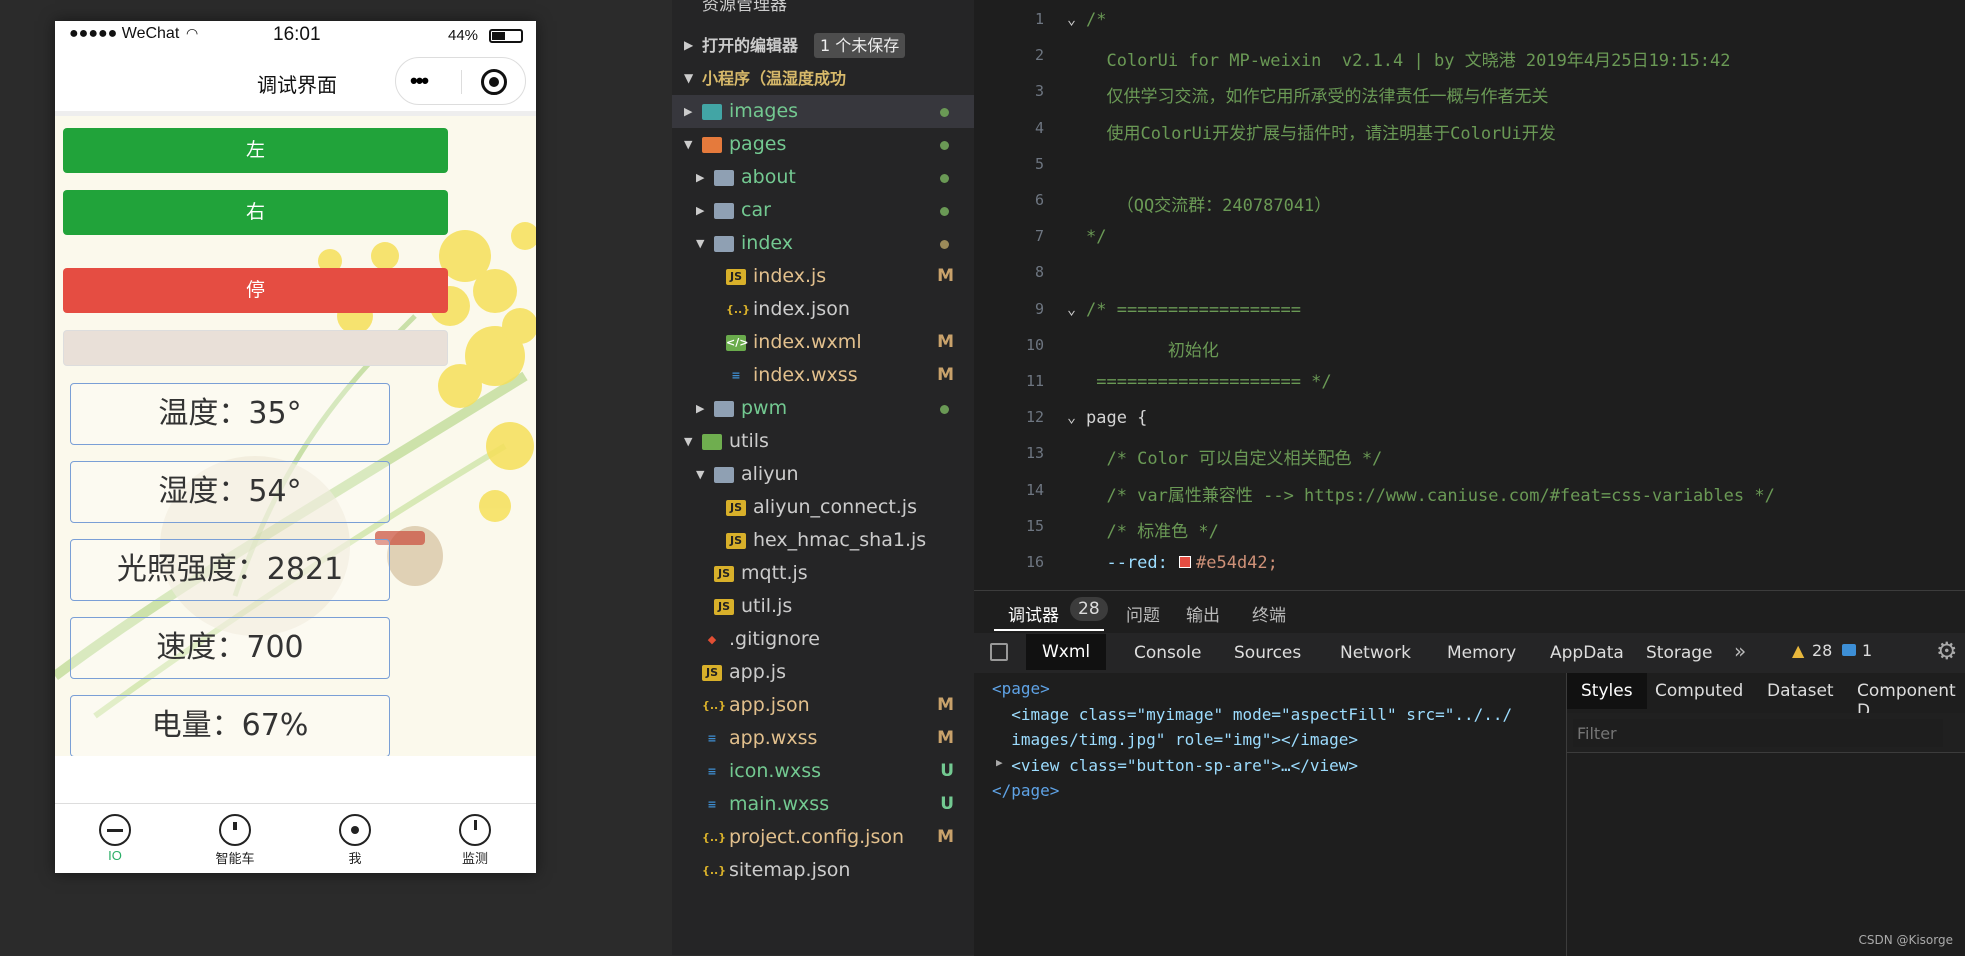  Describe the element at coordinates (999, 762) in the screenshot. I see `expand-arrow-icon: ▶` at that location.